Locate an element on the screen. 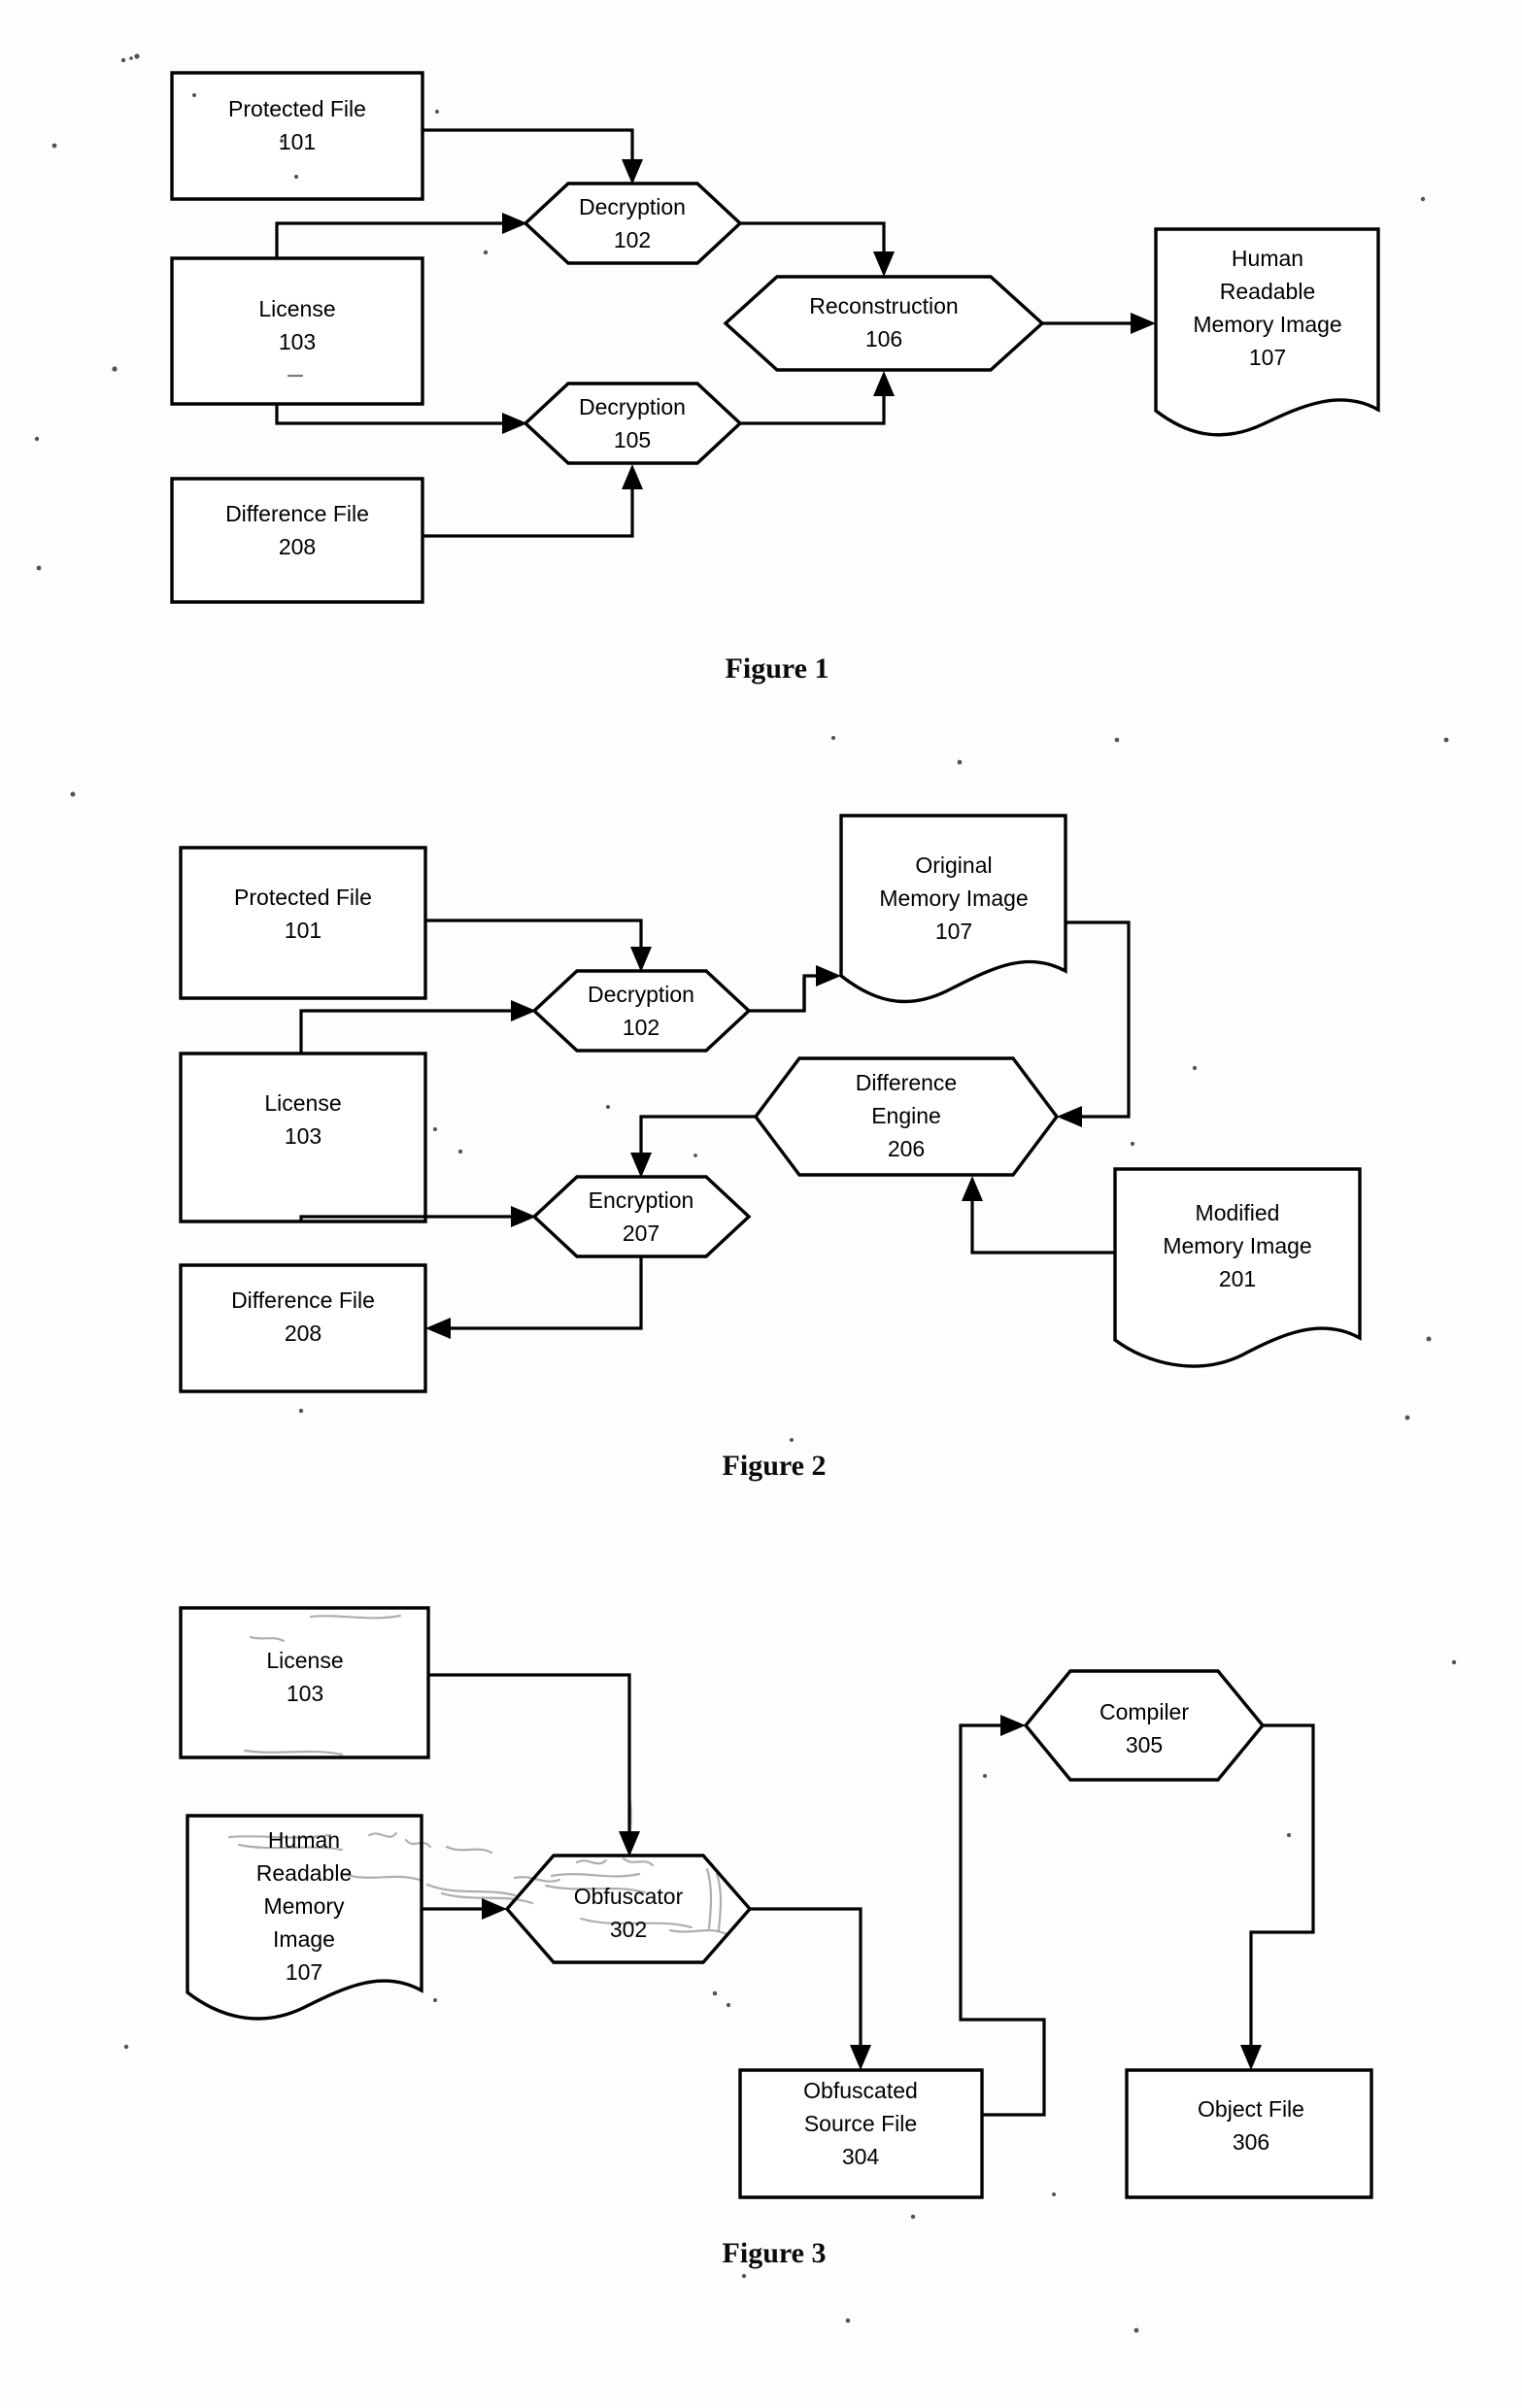 Image resolution: width=1522 pixels, height=2408 pixels. edge-f2-modified-memory-to-difference-engine is located at coordinates (1038, 1215).